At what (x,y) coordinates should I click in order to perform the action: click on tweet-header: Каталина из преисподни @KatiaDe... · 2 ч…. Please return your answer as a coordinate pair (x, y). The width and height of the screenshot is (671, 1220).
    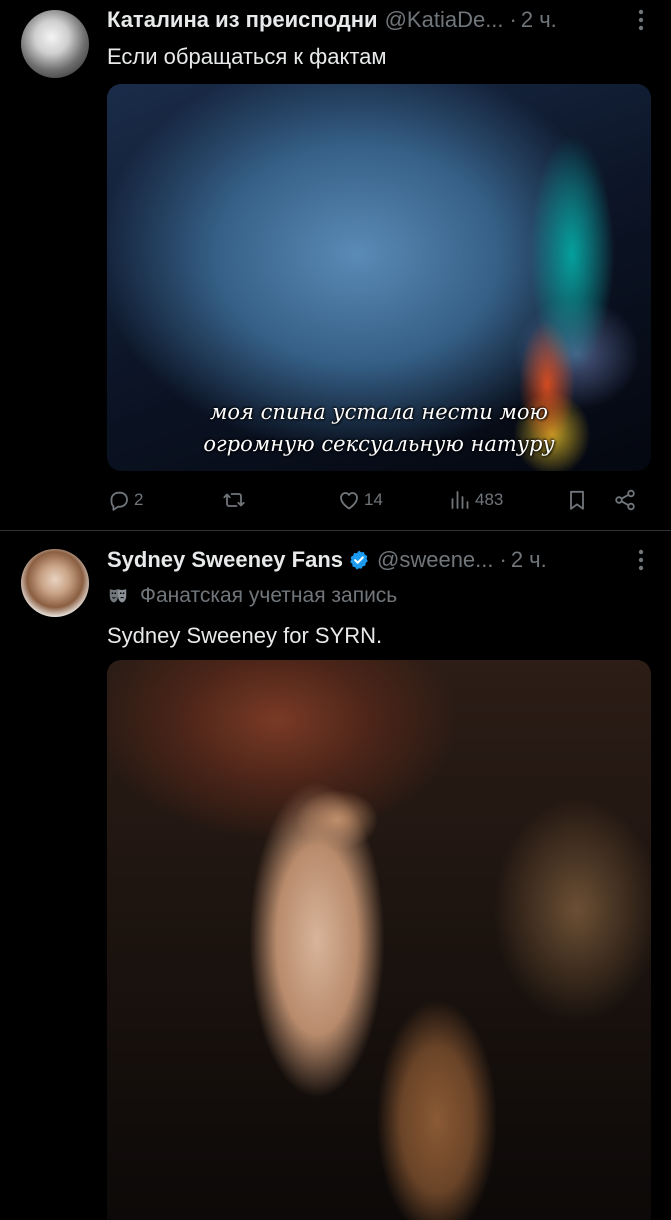
    Looking at the image, I should click on (379, 20).